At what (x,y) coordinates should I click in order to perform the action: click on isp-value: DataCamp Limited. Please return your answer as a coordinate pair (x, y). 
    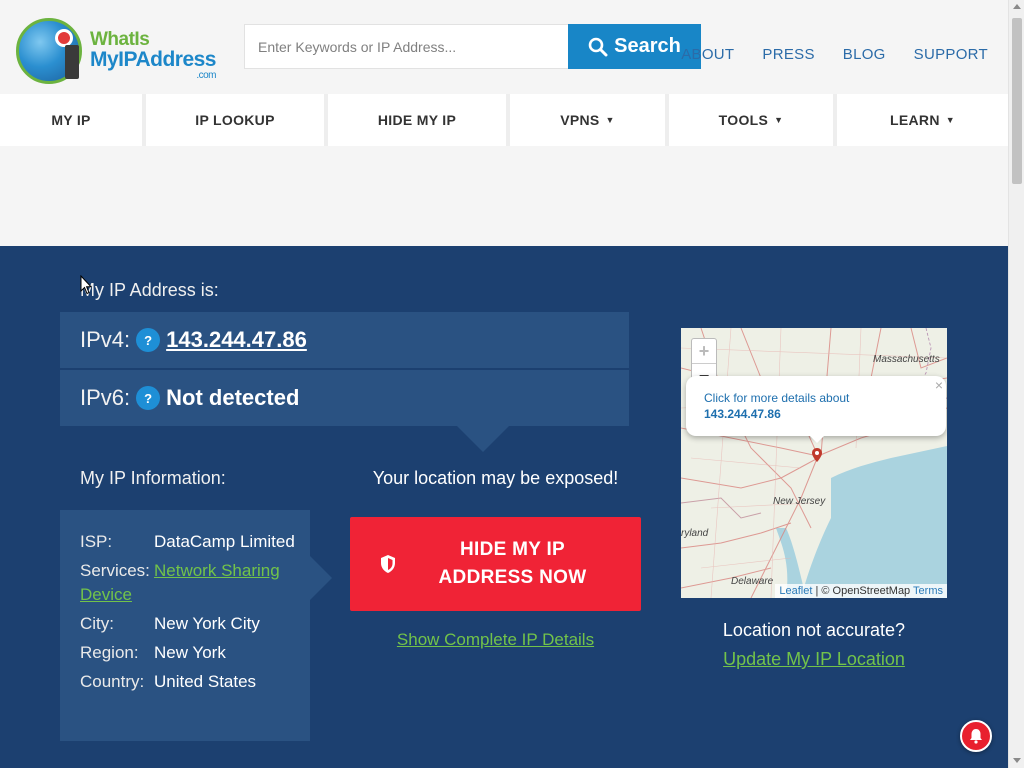
    Looking at the image, I should click on (224, 541).